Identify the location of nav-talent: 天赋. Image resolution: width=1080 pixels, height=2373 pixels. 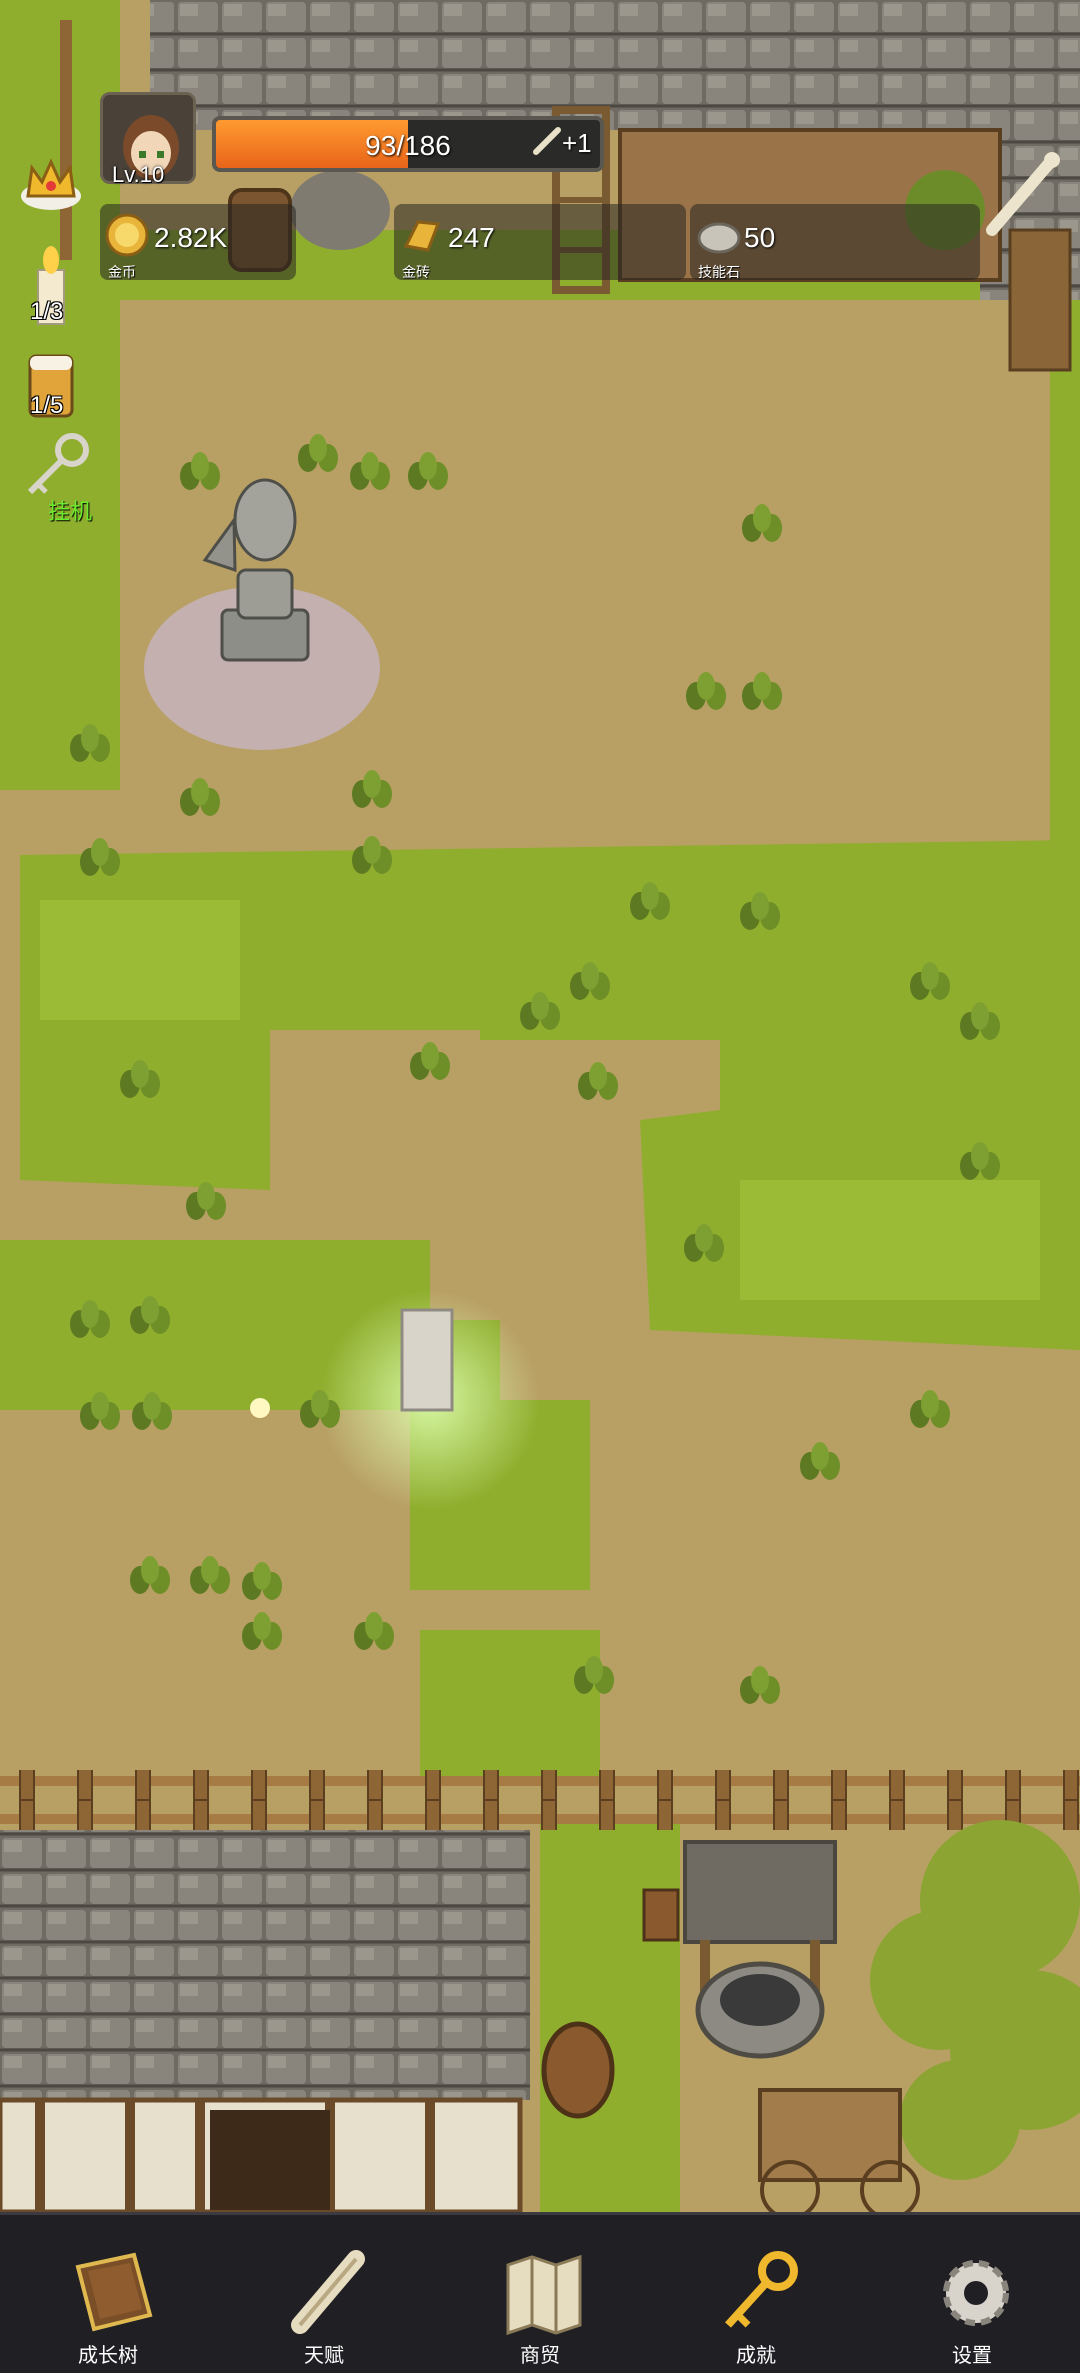
(324, 2294).